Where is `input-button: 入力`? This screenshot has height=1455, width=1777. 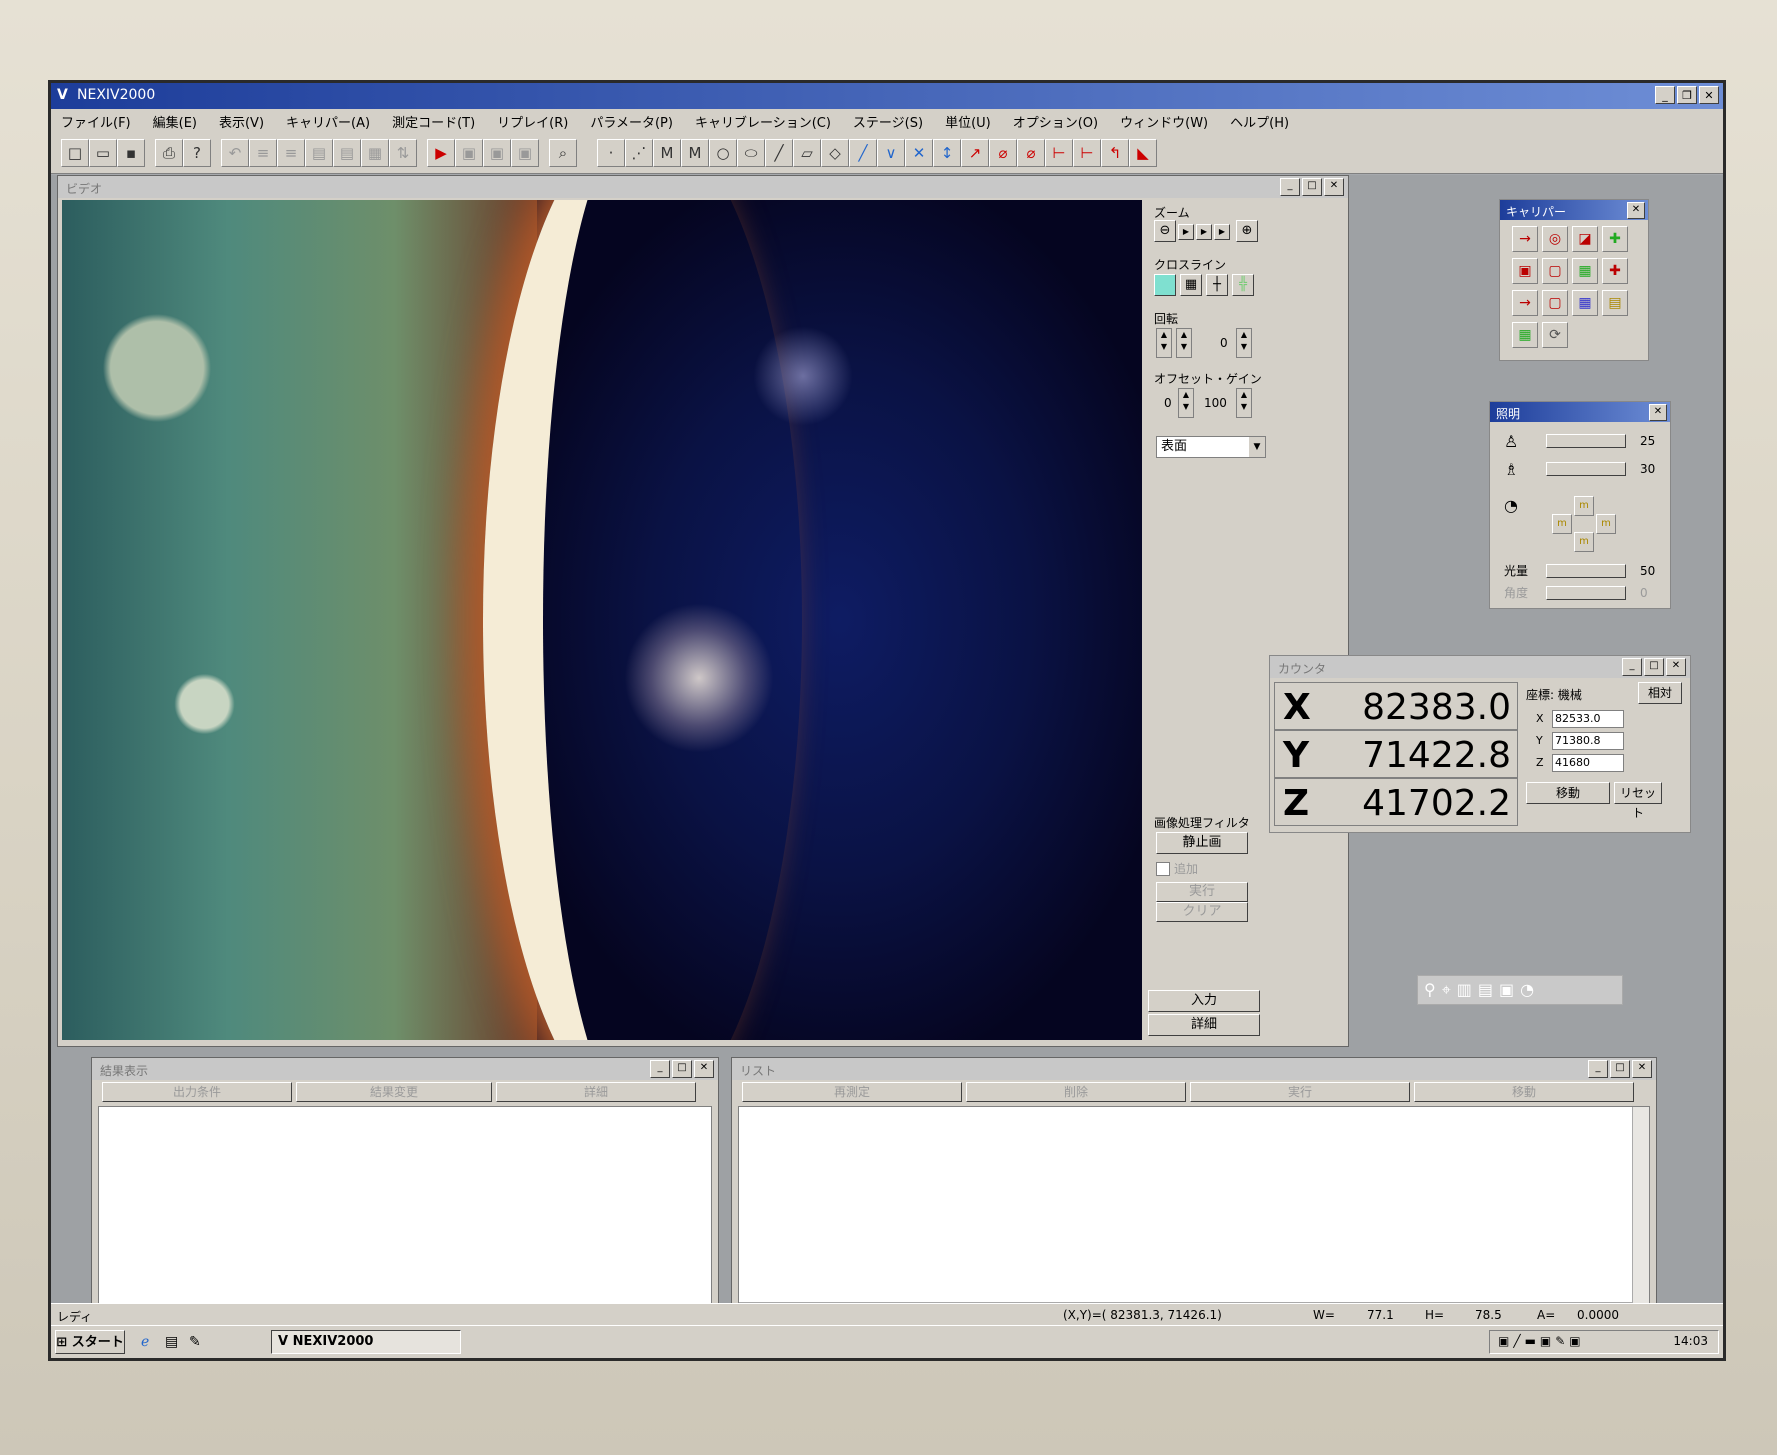
input-button: 入力 is located at coordinates (1204, 1001).